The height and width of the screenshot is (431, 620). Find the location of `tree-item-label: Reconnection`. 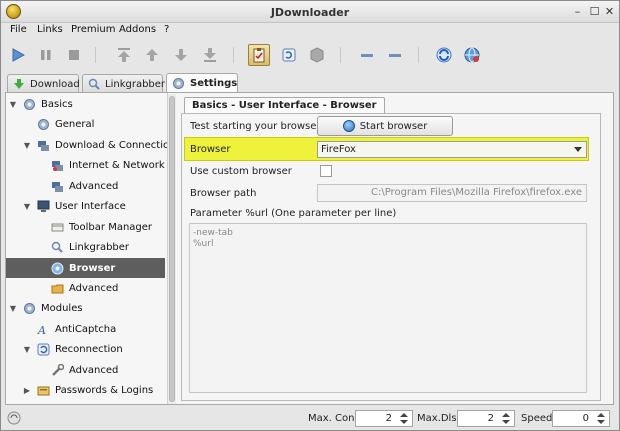

tree-item-label: Reconnection is located at coordinates (89, 349).